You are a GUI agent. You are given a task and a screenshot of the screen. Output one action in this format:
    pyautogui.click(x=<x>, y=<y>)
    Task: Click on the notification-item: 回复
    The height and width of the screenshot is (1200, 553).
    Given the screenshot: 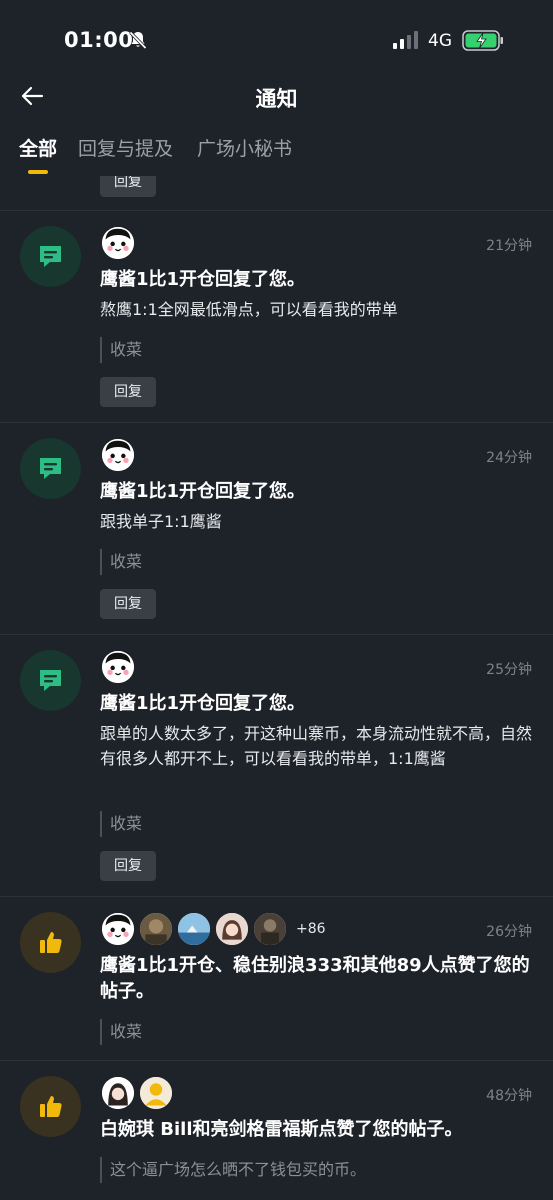 What is the action you would take?
    pyautogui.click(x=276, y=193)
    